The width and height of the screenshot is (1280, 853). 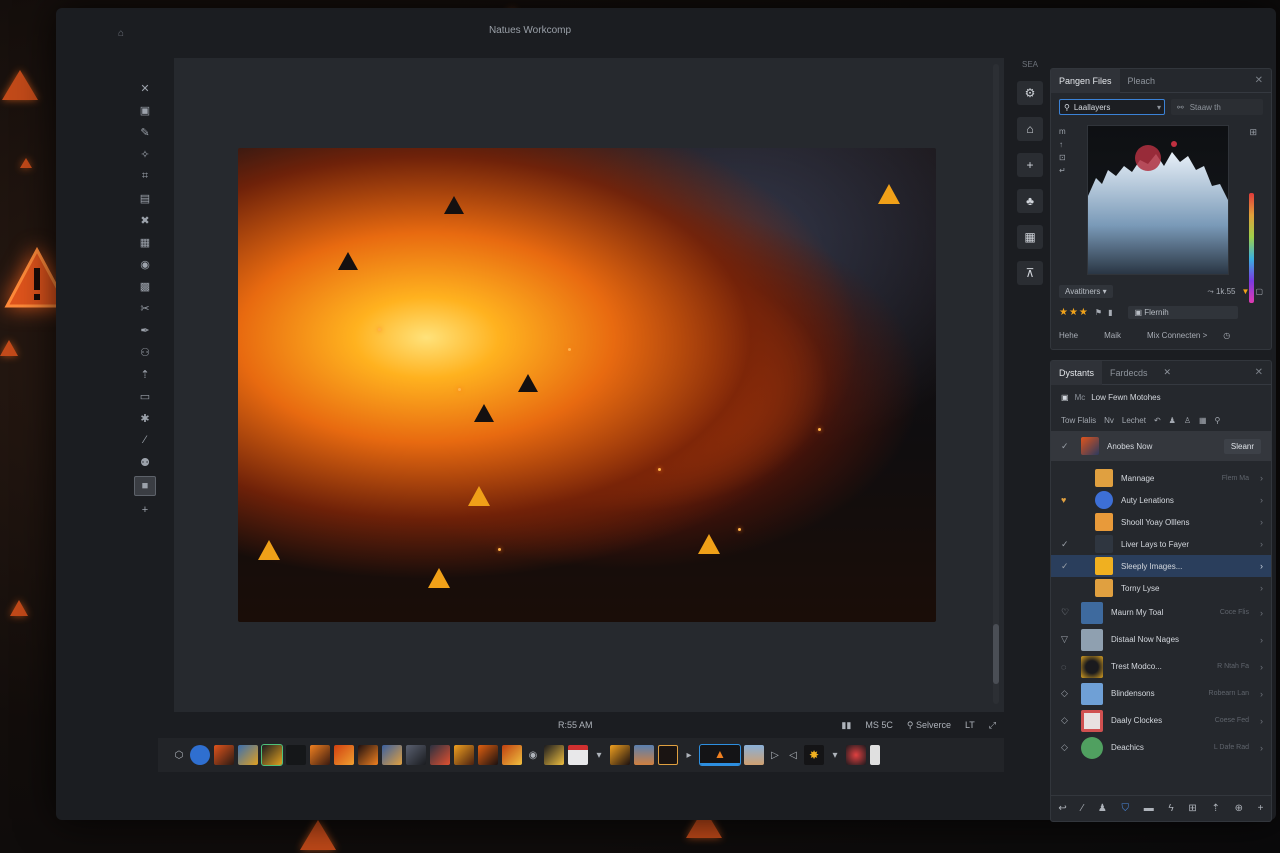 I want to click on brush-icon: ✎, so click(x=145, y=132).